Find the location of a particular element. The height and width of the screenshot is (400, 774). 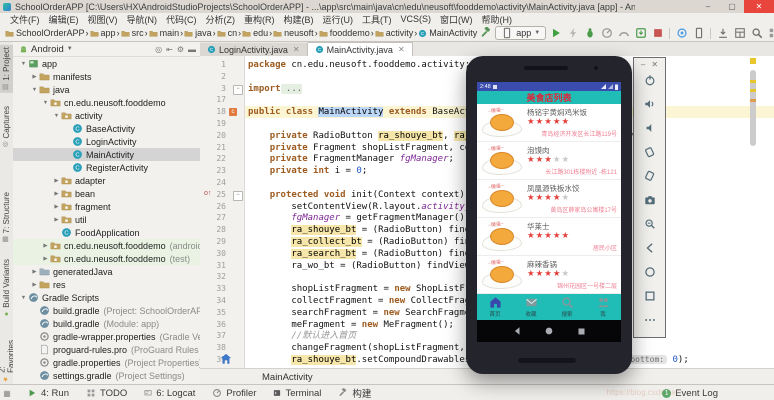

tree-item-cn-edu-neusoft-fooddemo: ▼ cn.edu.neusoft.fooddemo is located at coordinates (106, 102).